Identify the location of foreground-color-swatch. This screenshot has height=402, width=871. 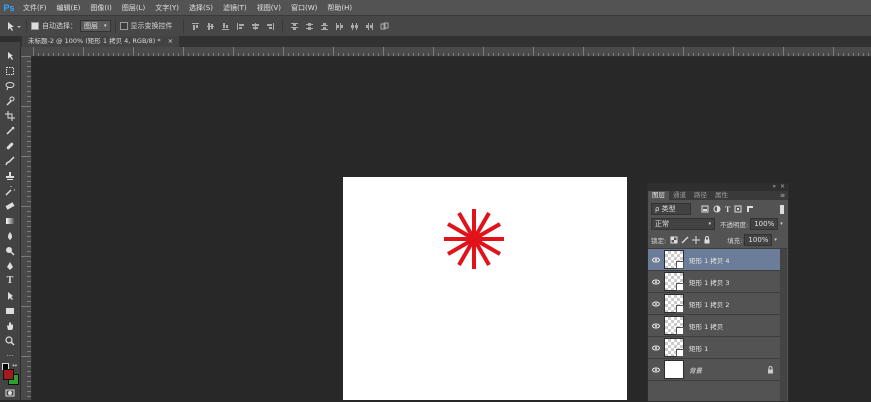
(8, 374).